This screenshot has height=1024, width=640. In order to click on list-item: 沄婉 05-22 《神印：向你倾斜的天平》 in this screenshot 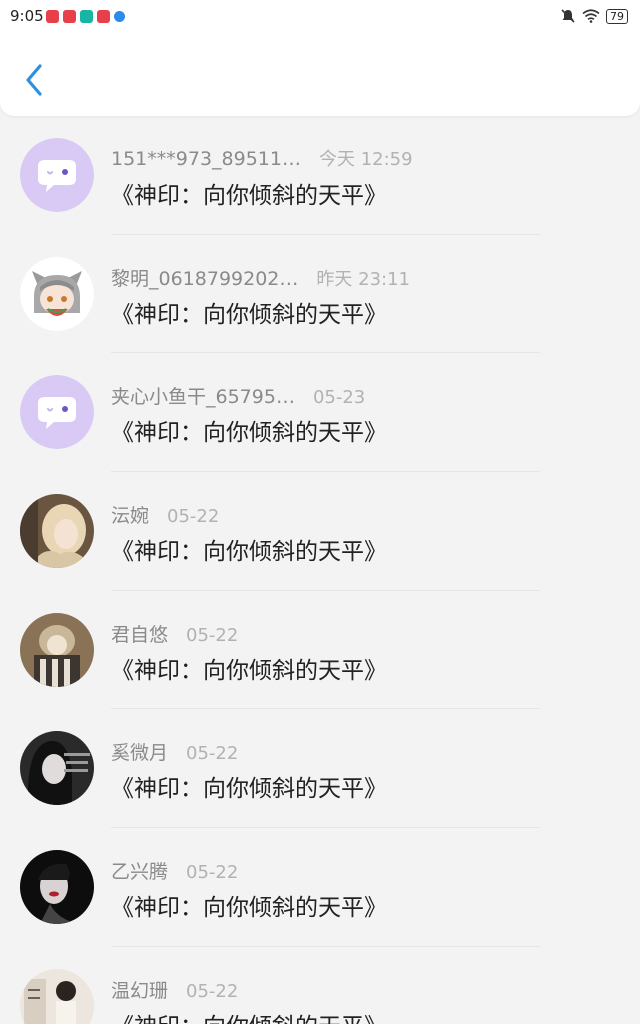, I will do `click(320, 531)`.